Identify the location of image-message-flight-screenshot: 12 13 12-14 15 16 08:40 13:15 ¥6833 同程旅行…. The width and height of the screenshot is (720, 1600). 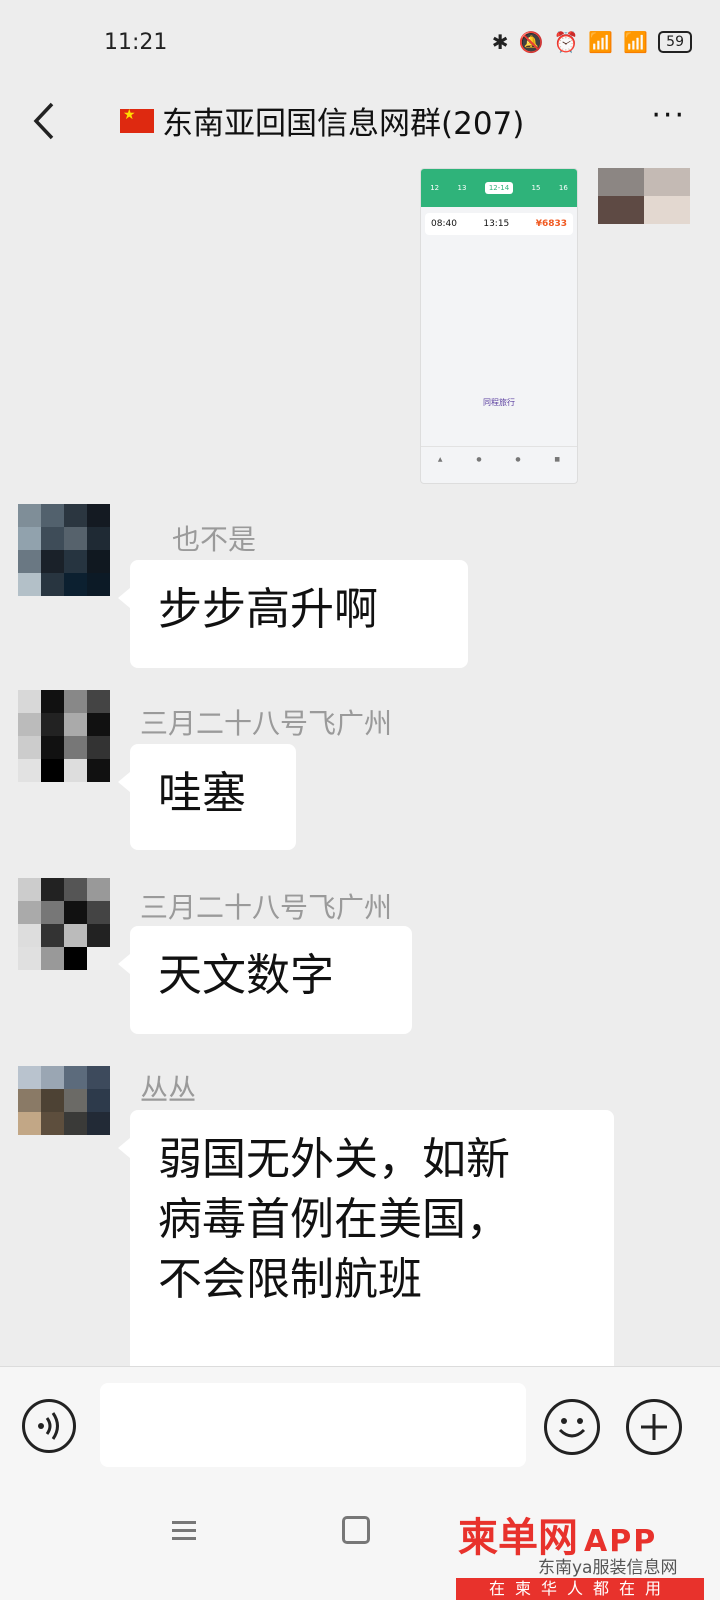
(499, 326).